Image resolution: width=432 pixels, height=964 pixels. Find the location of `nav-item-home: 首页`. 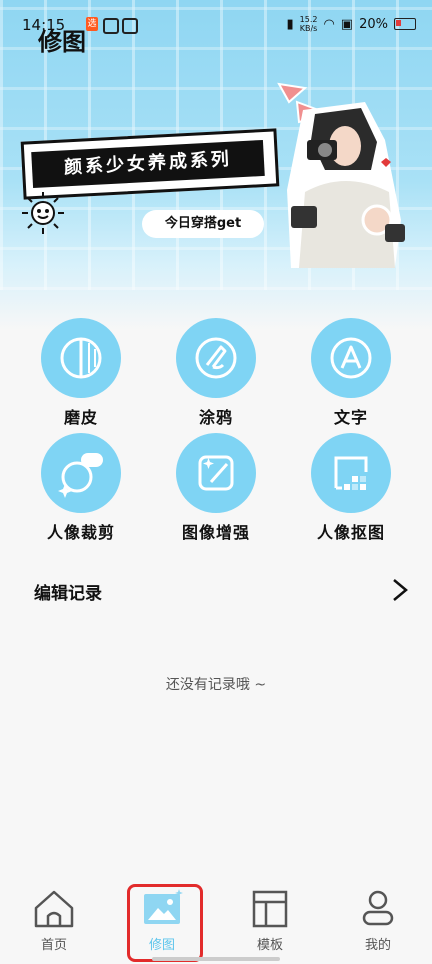

nav-item-home: 首页 is located at coordinates (54, 920).